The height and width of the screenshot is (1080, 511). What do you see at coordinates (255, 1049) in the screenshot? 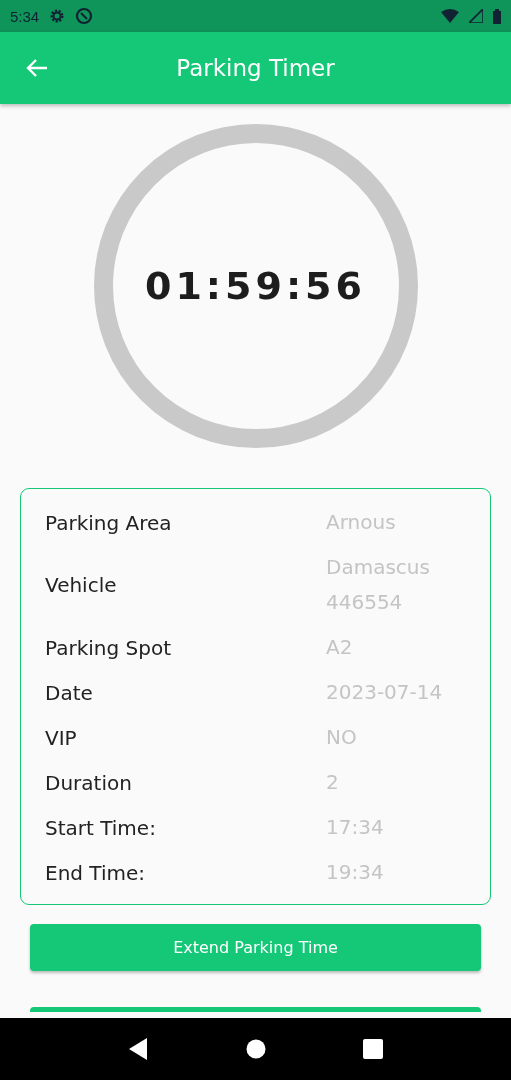
I see `home-icon` at bounding box center [255, 1049].